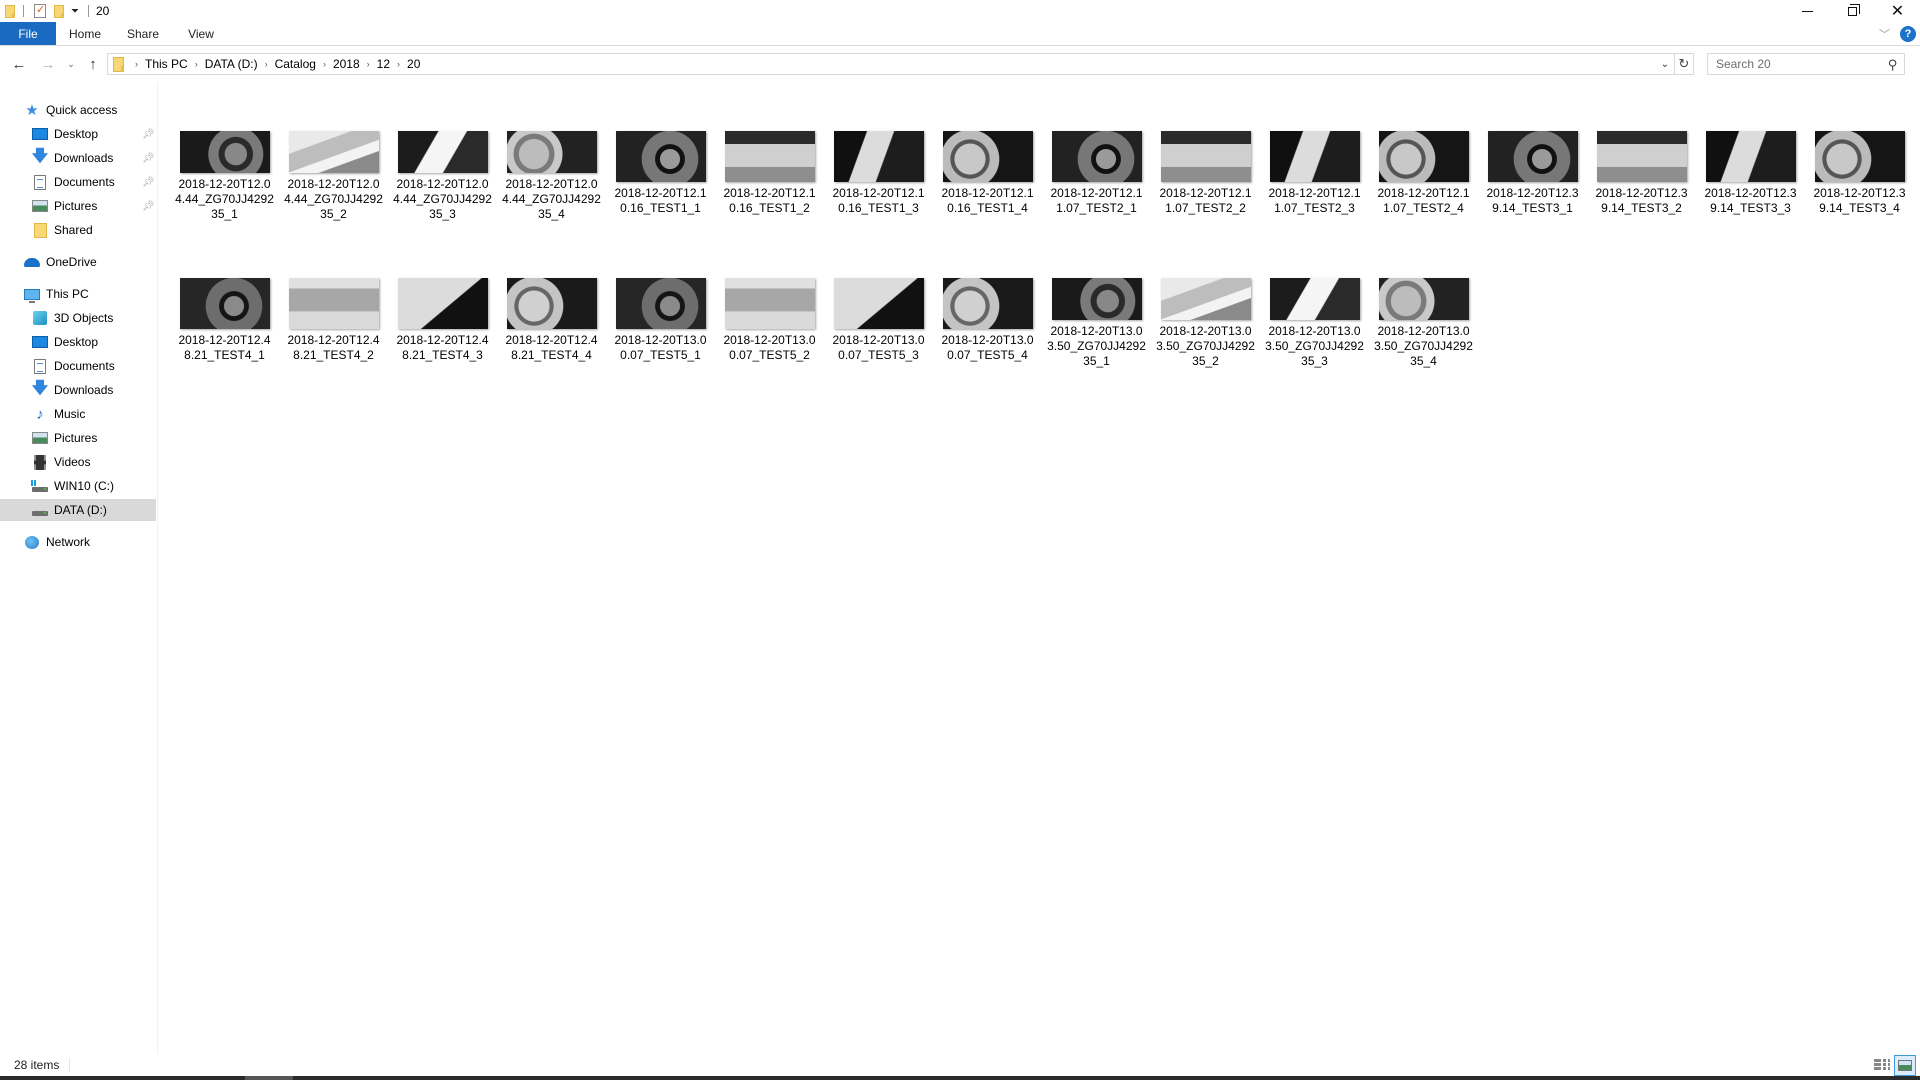 Image resolution: width=1920 pixels, height=1080 pixels. I want to click on file-name: 2018-12-20T12.04.44_ZG70JJ429235_3, so click(443, 199).